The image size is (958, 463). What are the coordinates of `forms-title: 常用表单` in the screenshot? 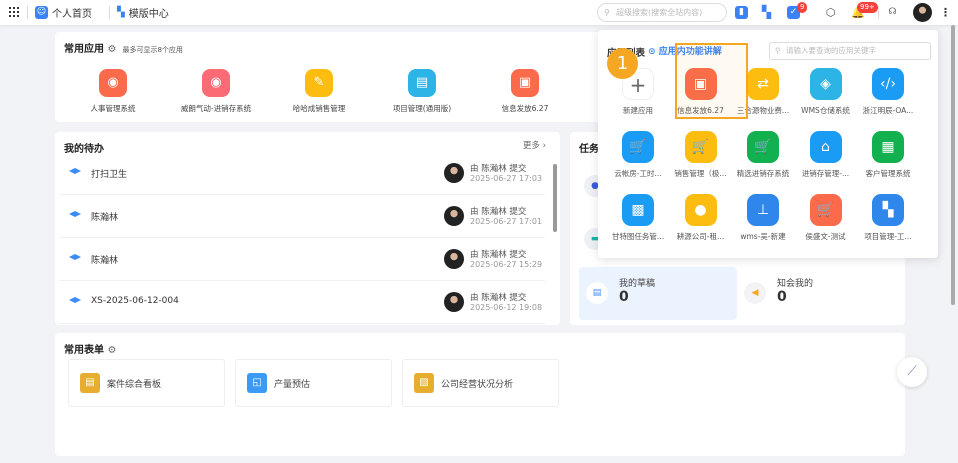 It's located at (84, 350).